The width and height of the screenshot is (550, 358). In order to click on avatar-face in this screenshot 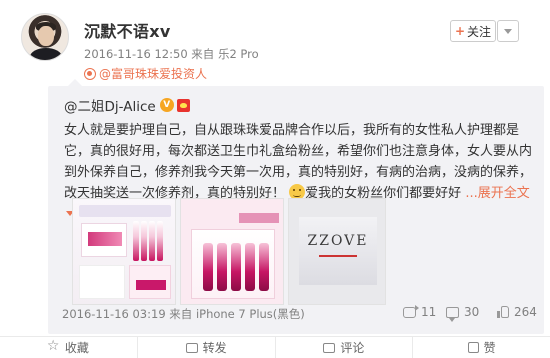, I will do `click(46, 36)`.